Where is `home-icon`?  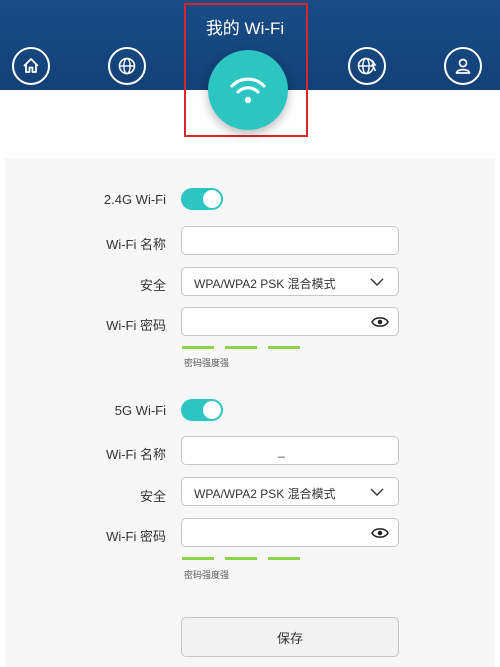 home-icon is located at coordinates (31, 66).